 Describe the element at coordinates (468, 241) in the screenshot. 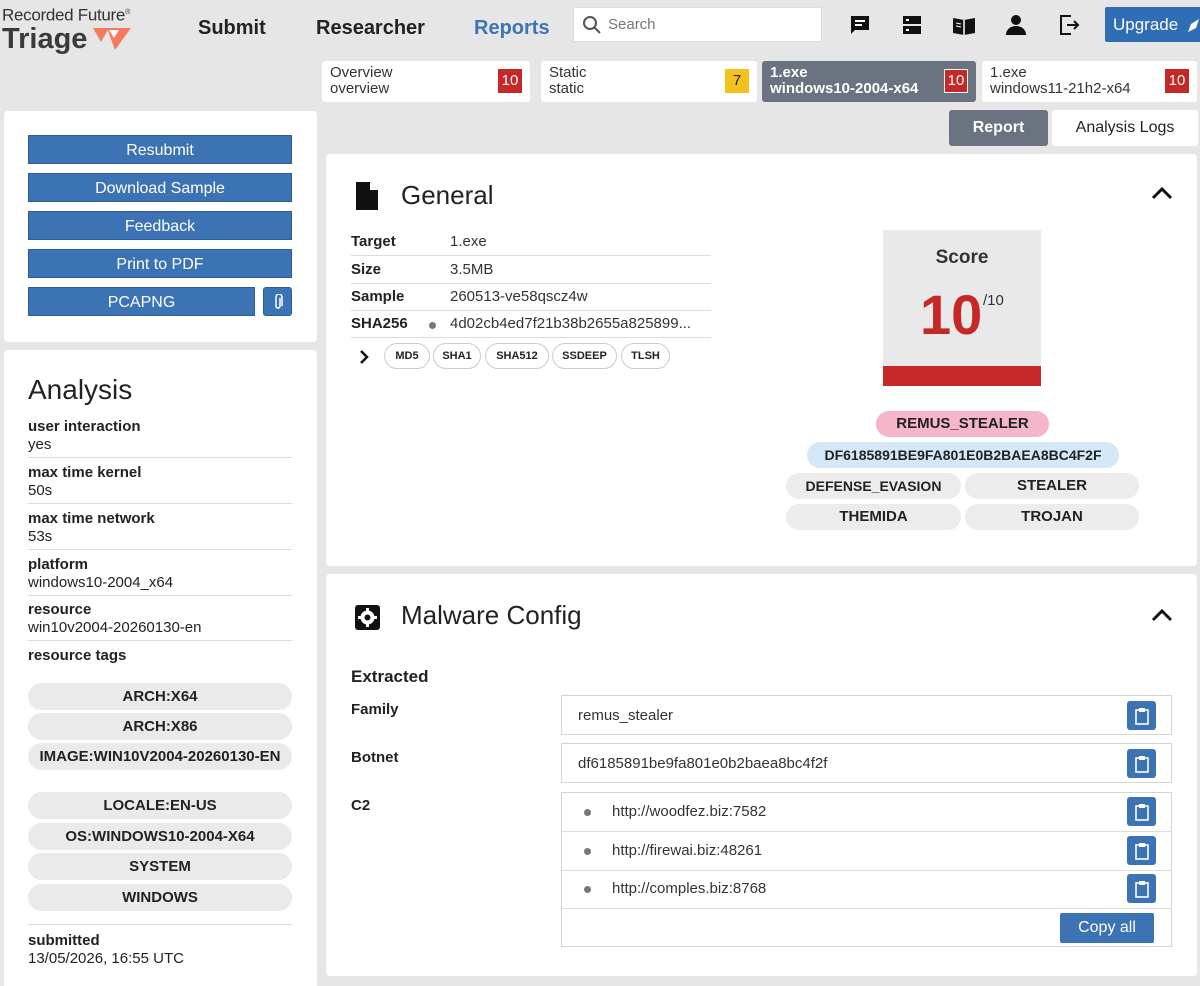

I see `info-value: 1.exe` at that location.